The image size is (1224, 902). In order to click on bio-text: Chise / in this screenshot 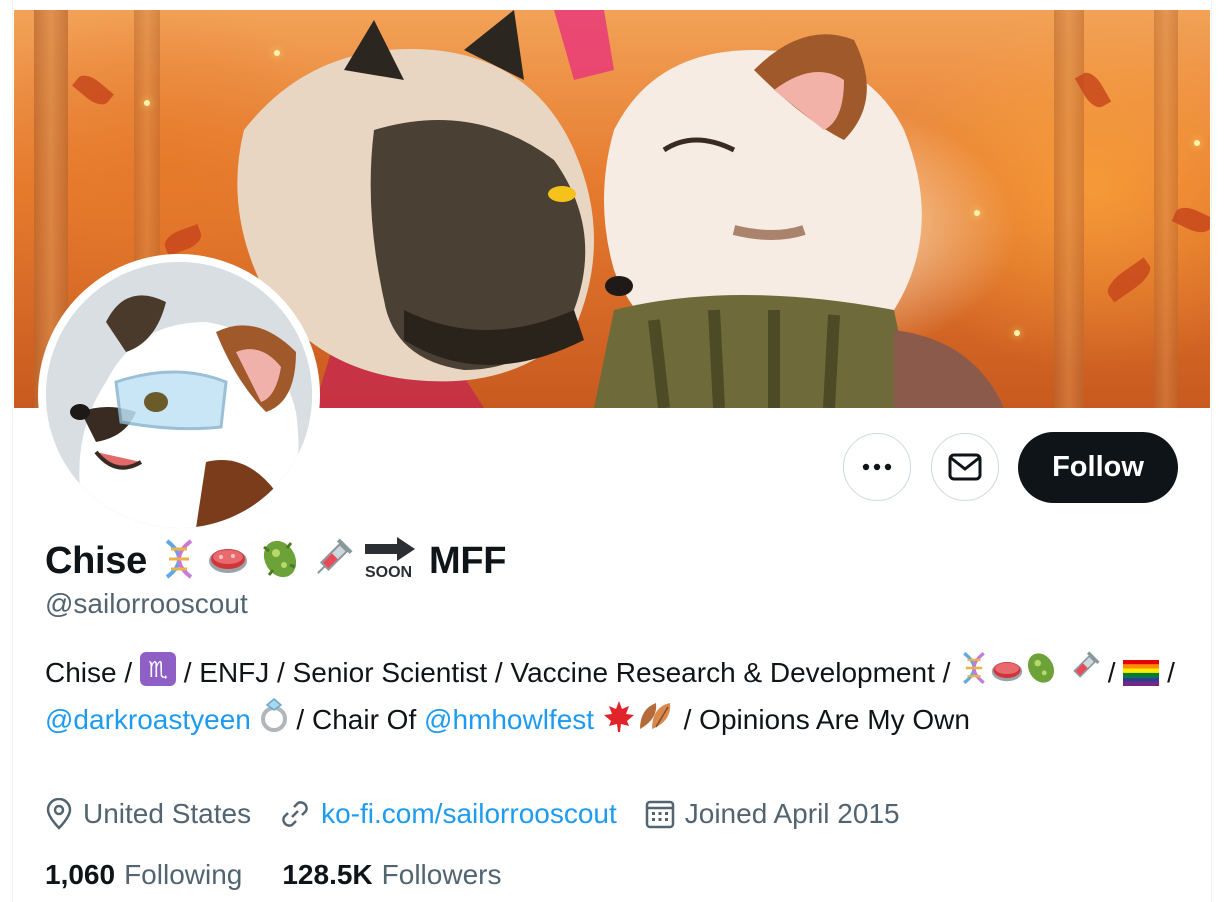, I will do `click(92, 672)`.